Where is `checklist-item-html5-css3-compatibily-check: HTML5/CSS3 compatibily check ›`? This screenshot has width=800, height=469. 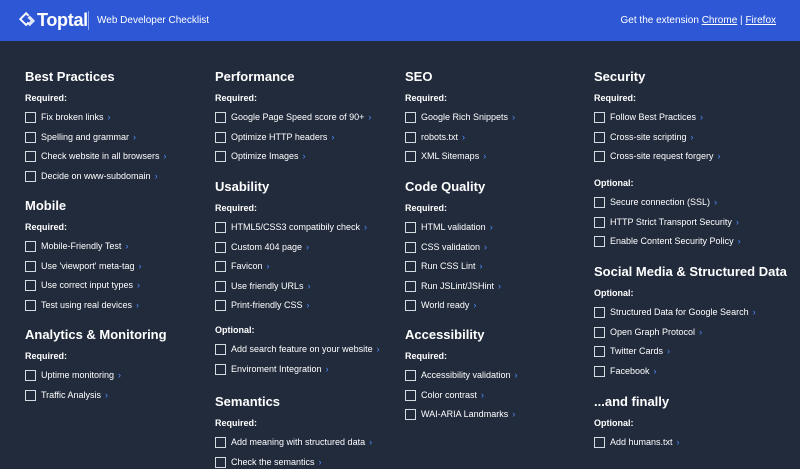
checklist-item-html5-css3-compatibily-check: HTML5/CSS3 compatibily check › is located at coordinates (291, 227).